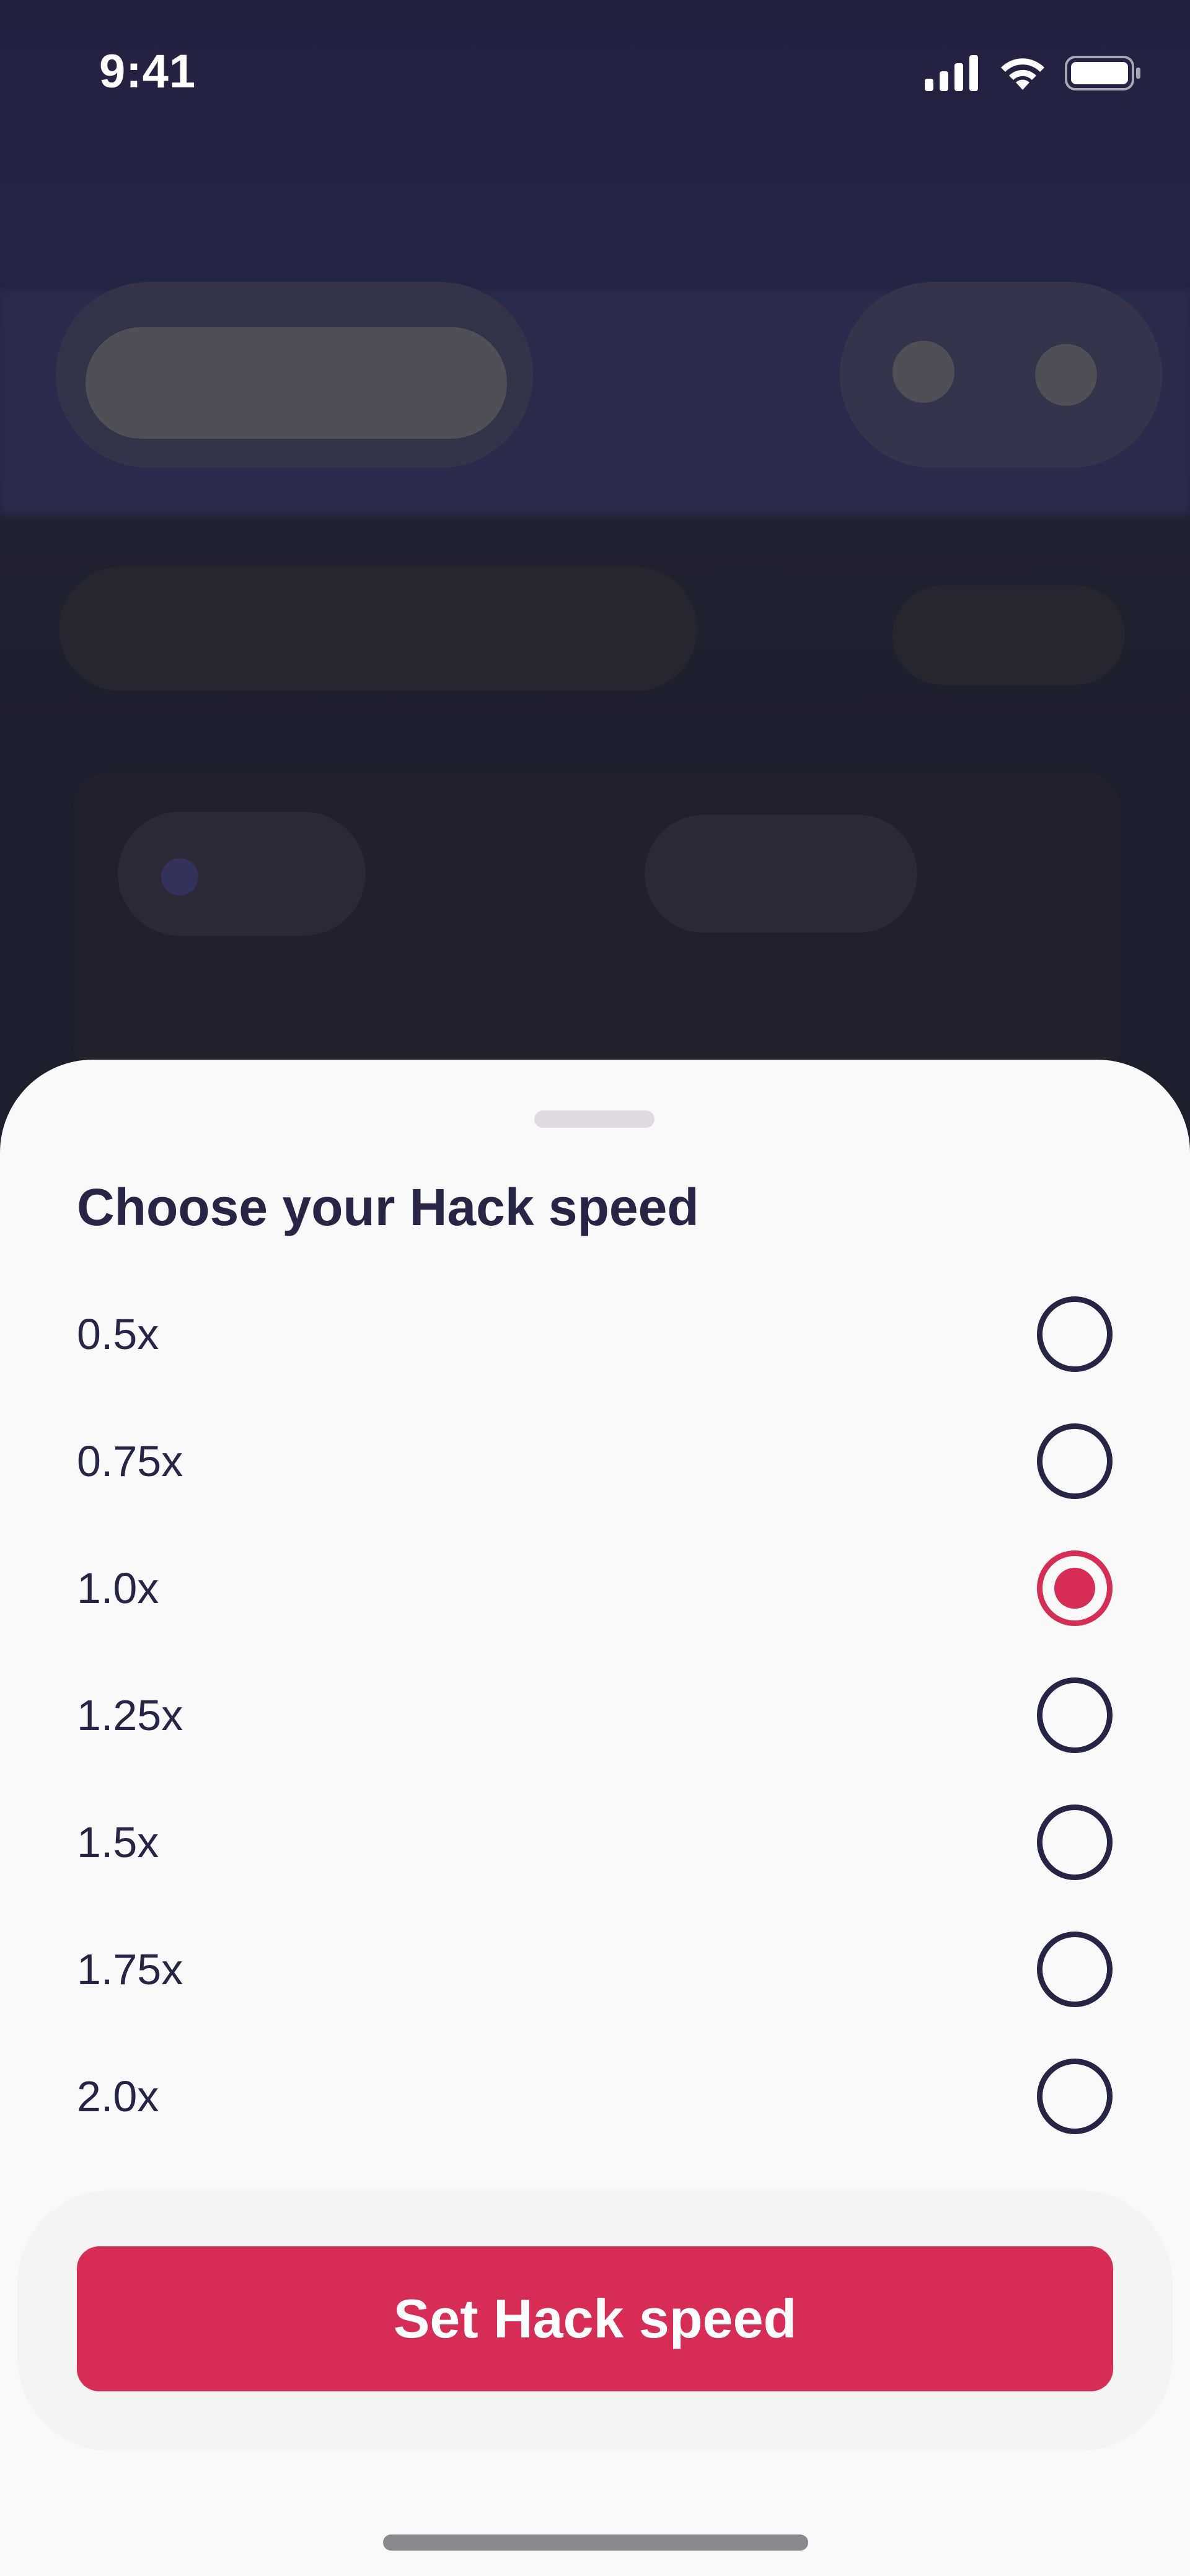 The height and width of the screenshot is (2576, 1190). I want to click on cellular-signal-icon, so click(951, 73).